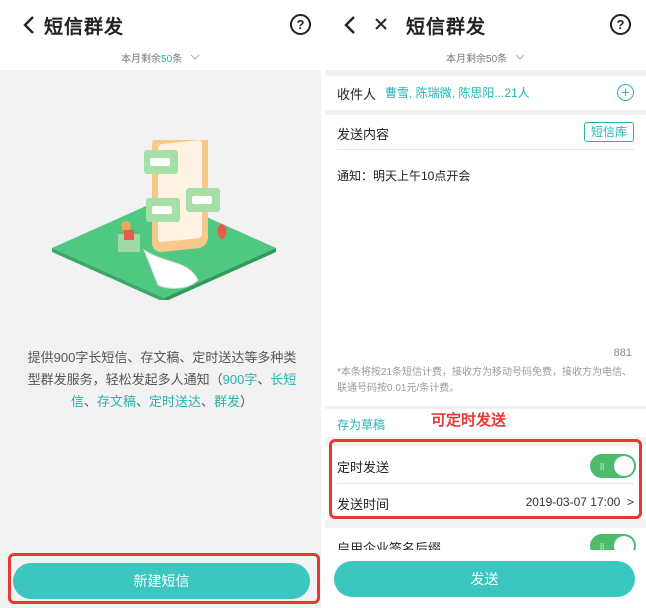 The height and width of the screenshot is (608, 646). I want to click on feature-drafts: 存文稿, so click(116, 401).